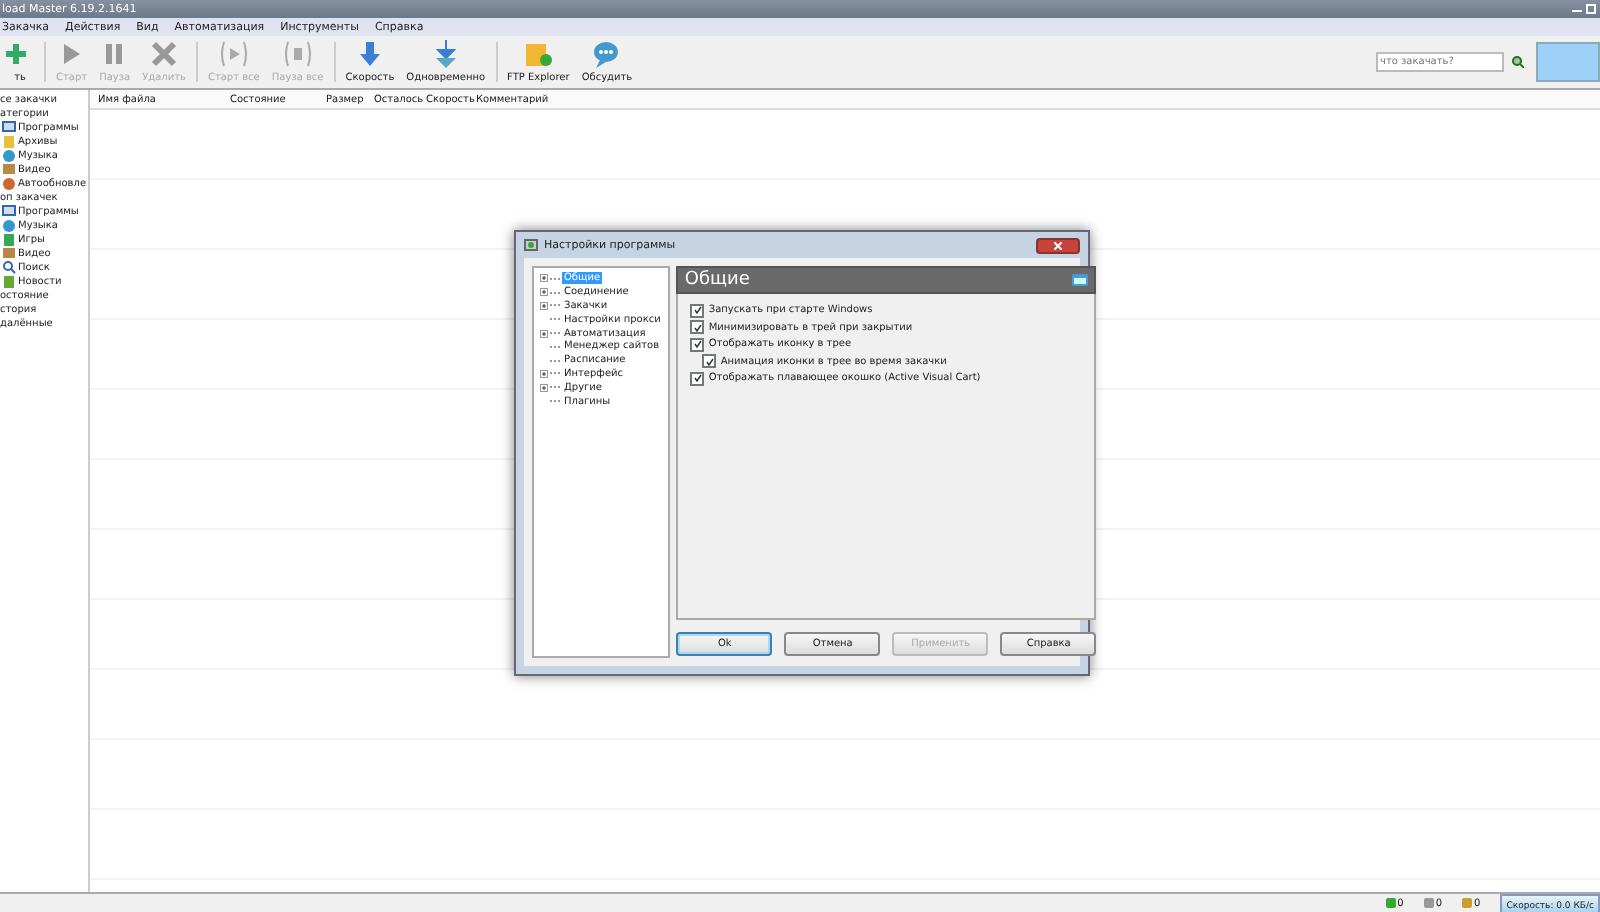 The height and width of the screenshot is (912, 1600). Describe the element at coordinates (1080, 280) in the screenshot. I see `window-icon` at that location.